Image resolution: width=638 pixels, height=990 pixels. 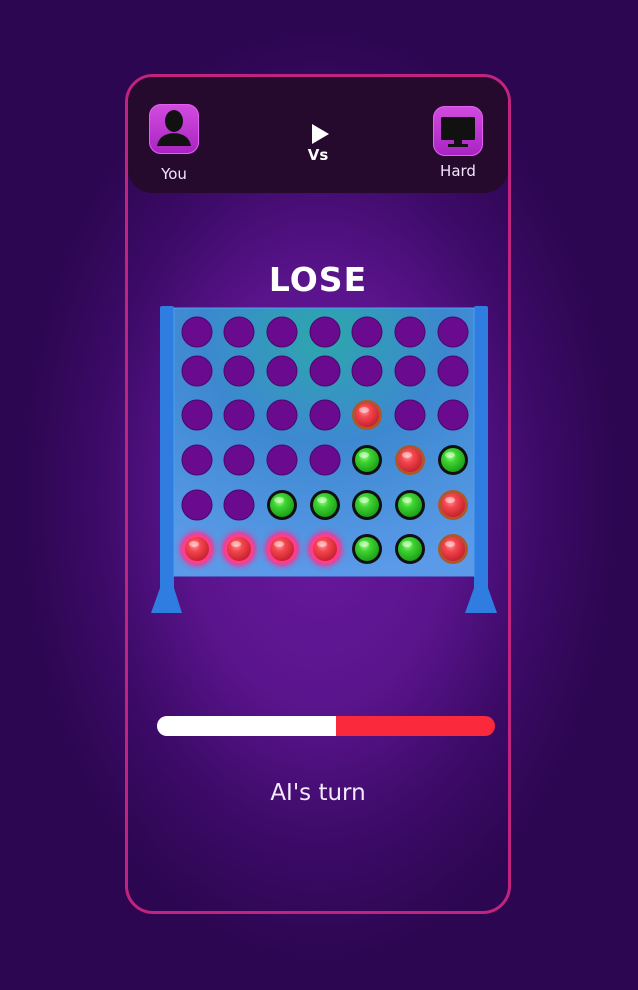 I want to click on board-right-post, so click(x=481, y=452).